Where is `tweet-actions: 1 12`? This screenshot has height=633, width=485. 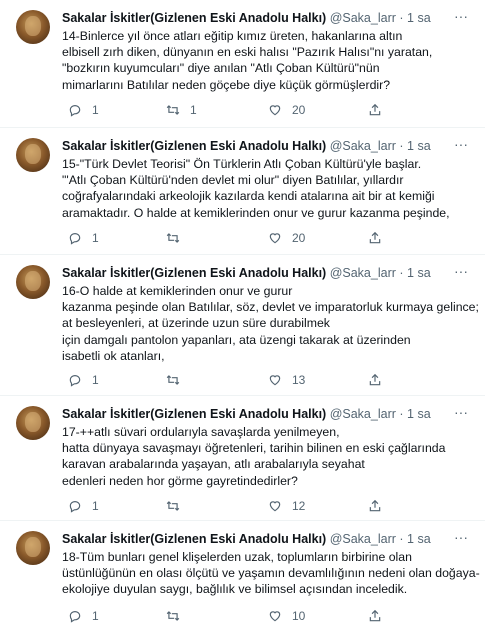 tweet-actions: 1 12 is located at coordinates (262, 506).